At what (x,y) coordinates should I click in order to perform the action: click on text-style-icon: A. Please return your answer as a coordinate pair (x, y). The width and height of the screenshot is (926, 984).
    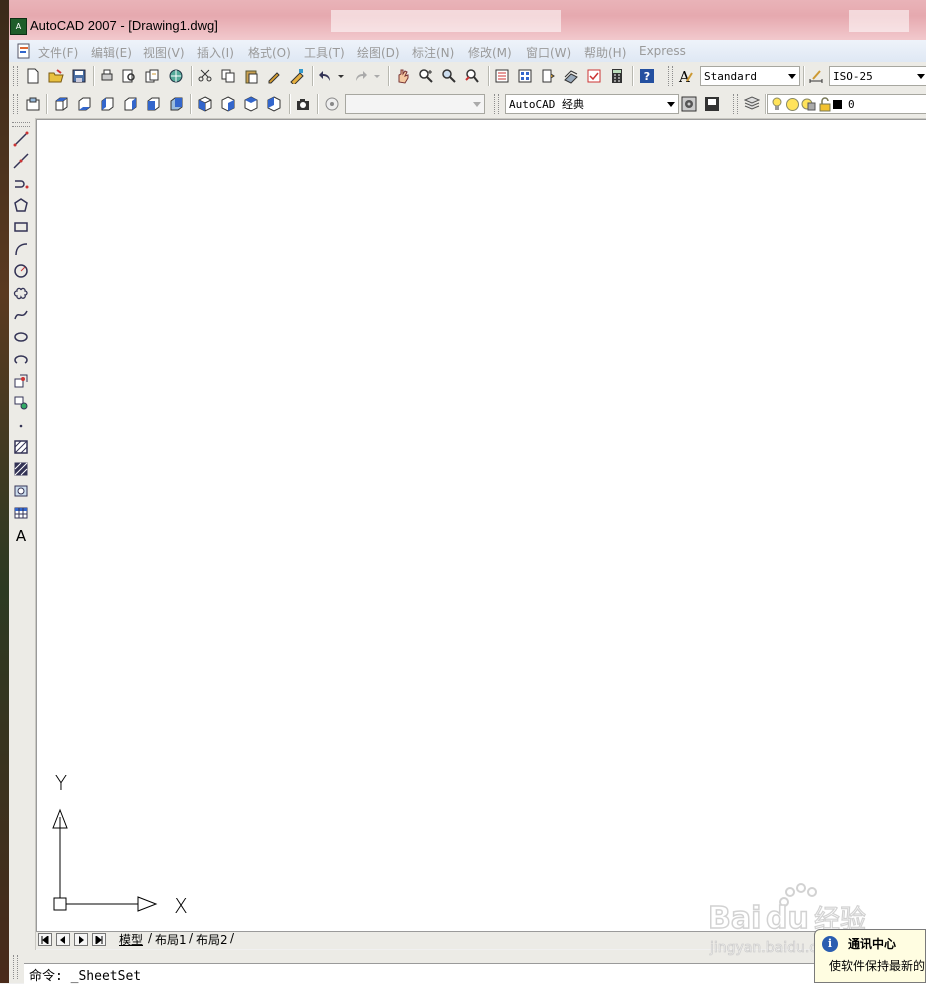
    Looking at the image, I should click on (686, 76).